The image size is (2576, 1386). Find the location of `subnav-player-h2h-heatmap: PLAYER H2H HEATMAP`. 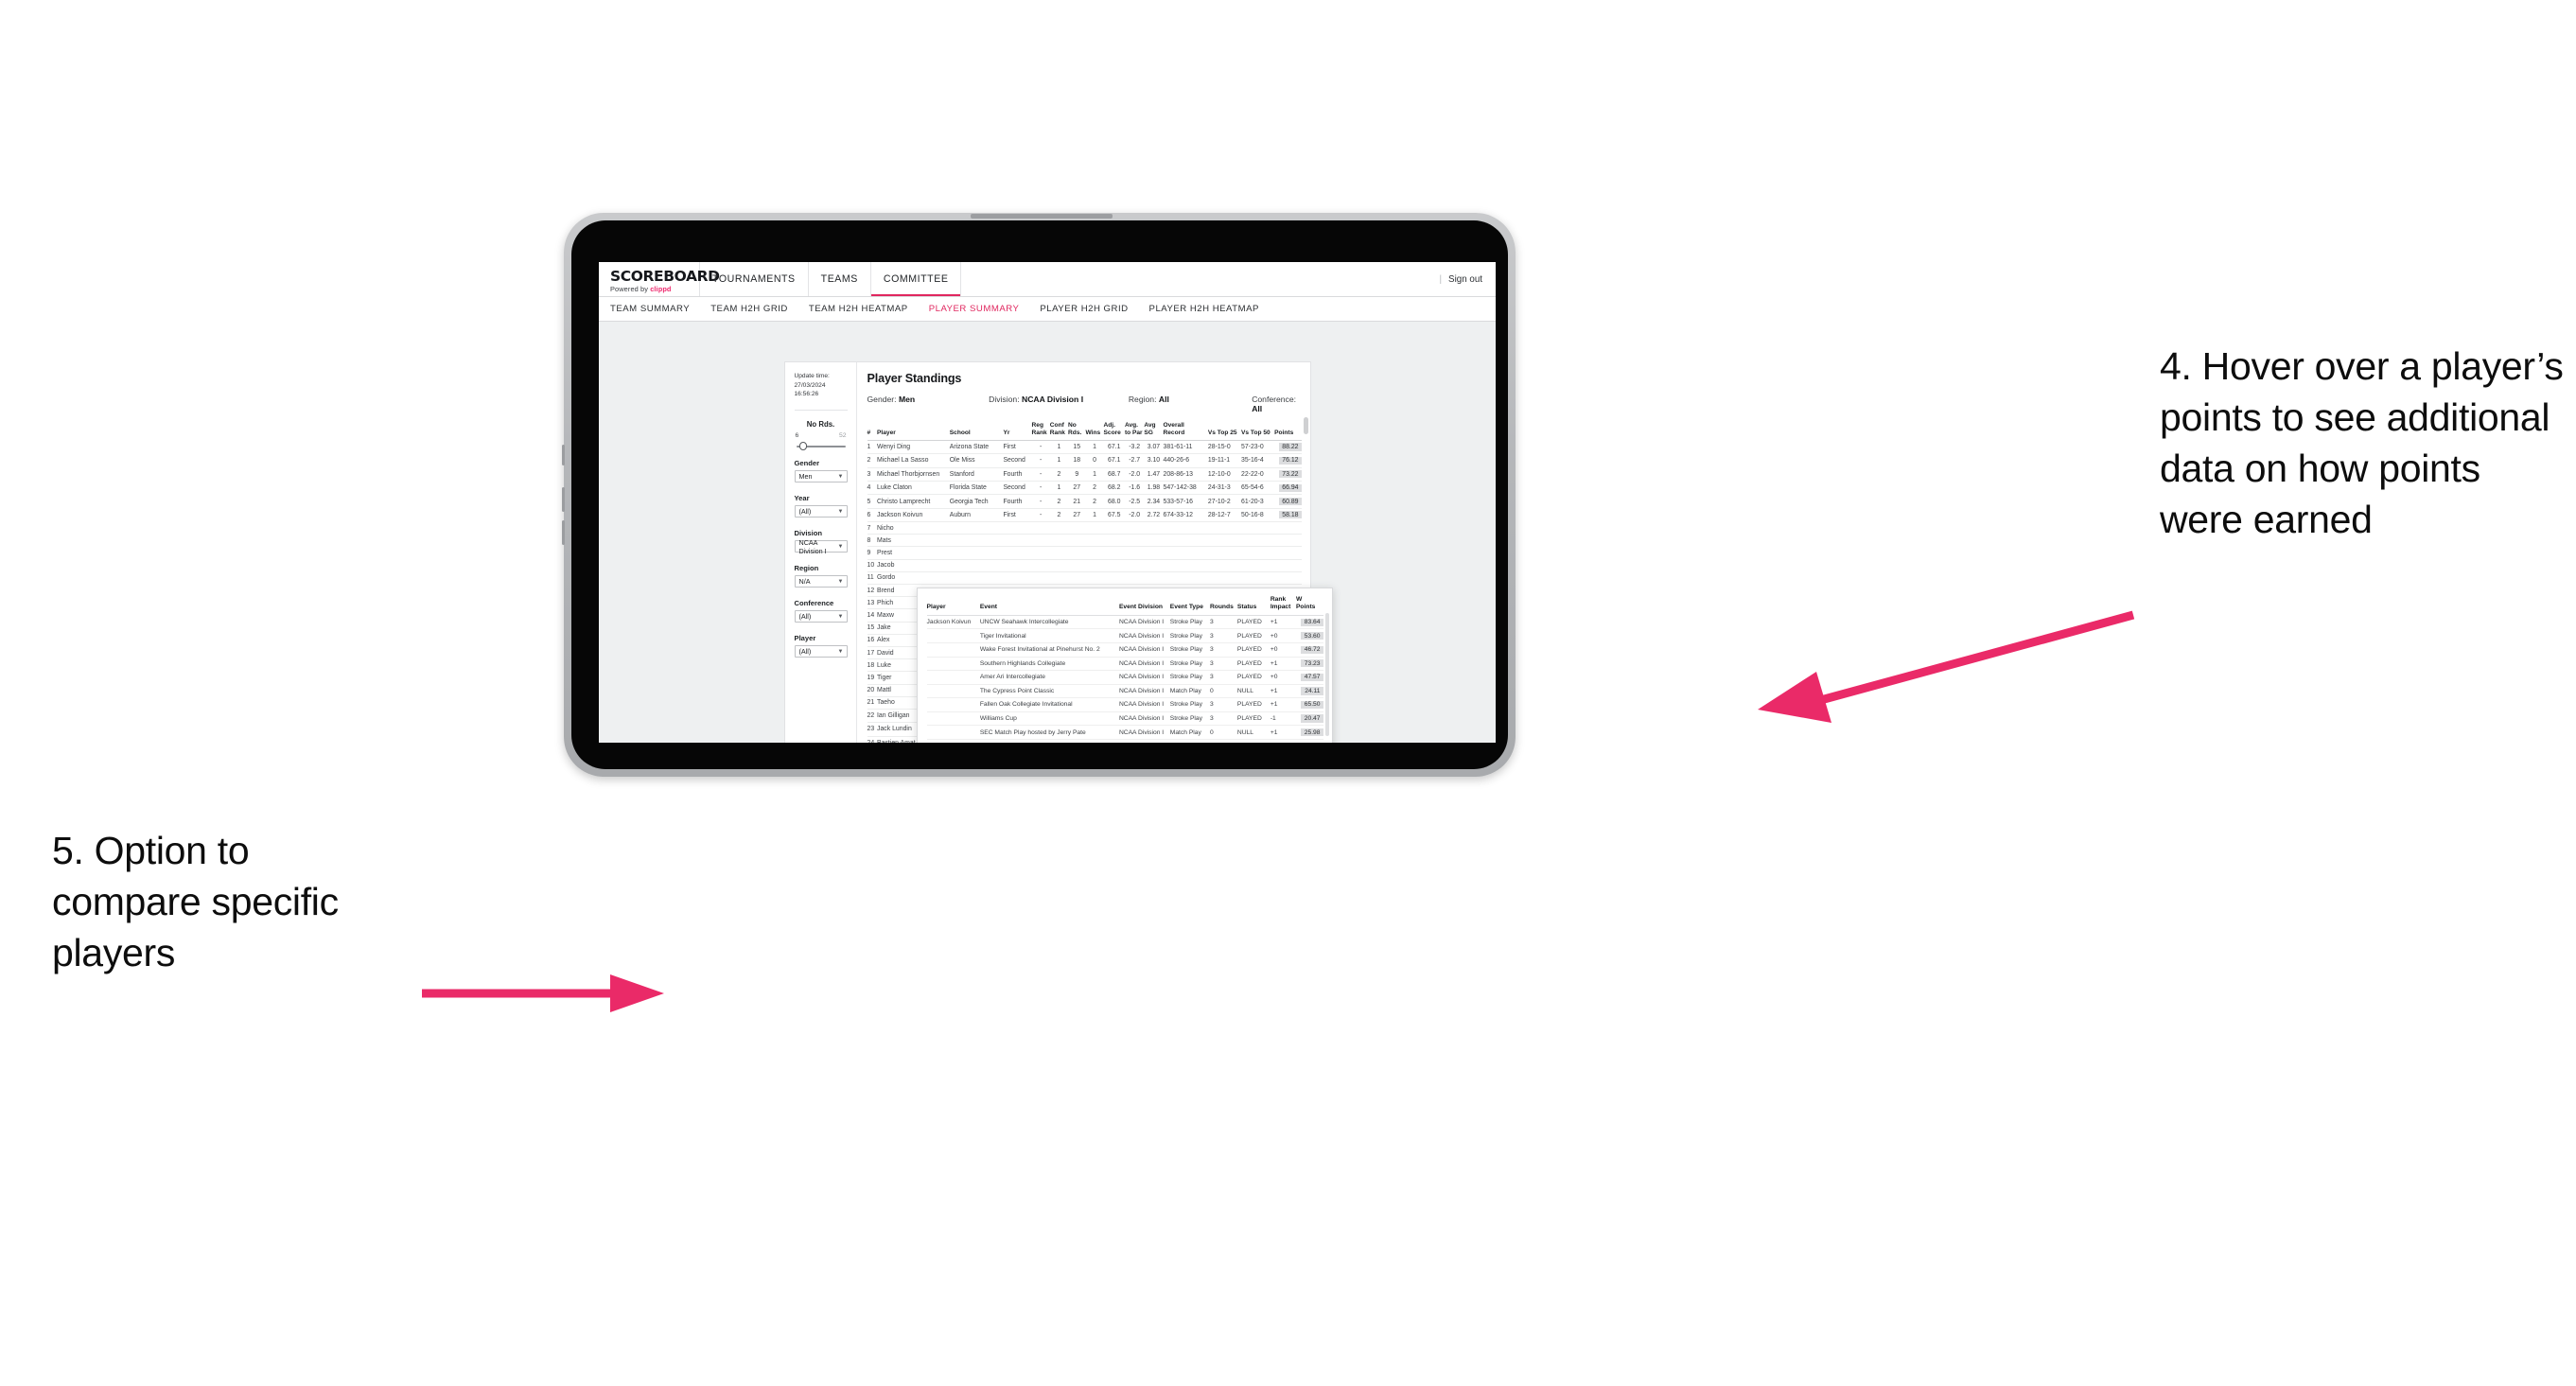

subnav-player-h2h-heatmap: PLAYER H2H HEATMAP is located at coordinates (1204, 309).